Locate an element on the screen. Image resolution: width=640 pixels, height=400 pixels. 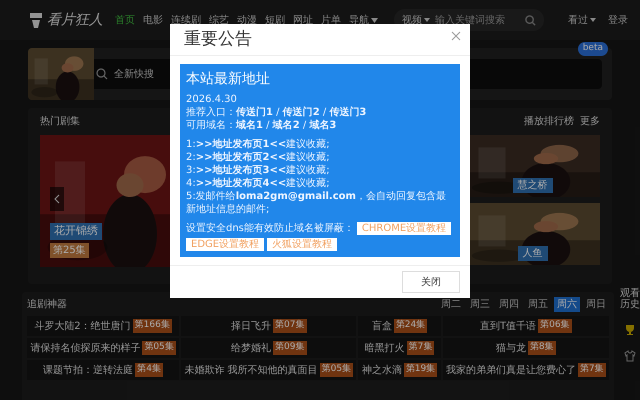
nav-link: 综艺 is located at coordinates (219, 20).